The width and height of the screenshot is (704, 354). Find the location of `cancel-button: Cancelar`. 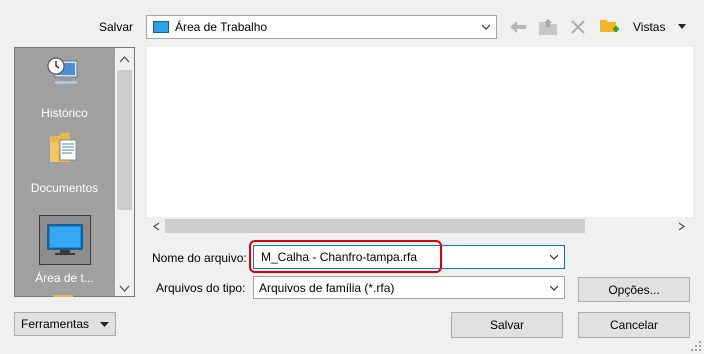

cancel-button: Cancelar is located at coordinates (634, 325).